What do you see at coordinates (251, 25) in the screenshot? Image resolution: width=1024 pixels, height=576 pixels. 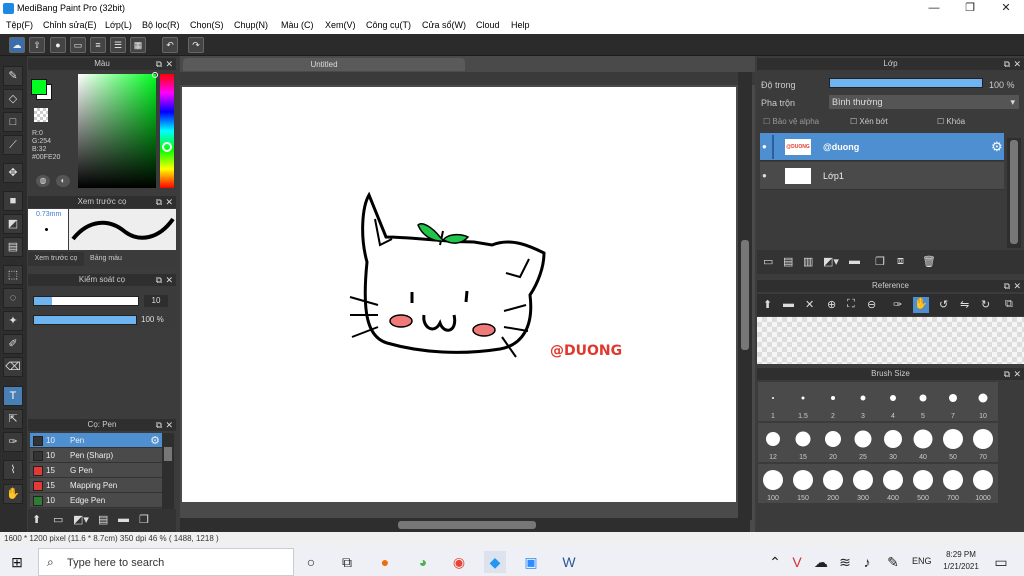 I see `menu-capture: Chụp(N)` at bounding box center [251, 25].